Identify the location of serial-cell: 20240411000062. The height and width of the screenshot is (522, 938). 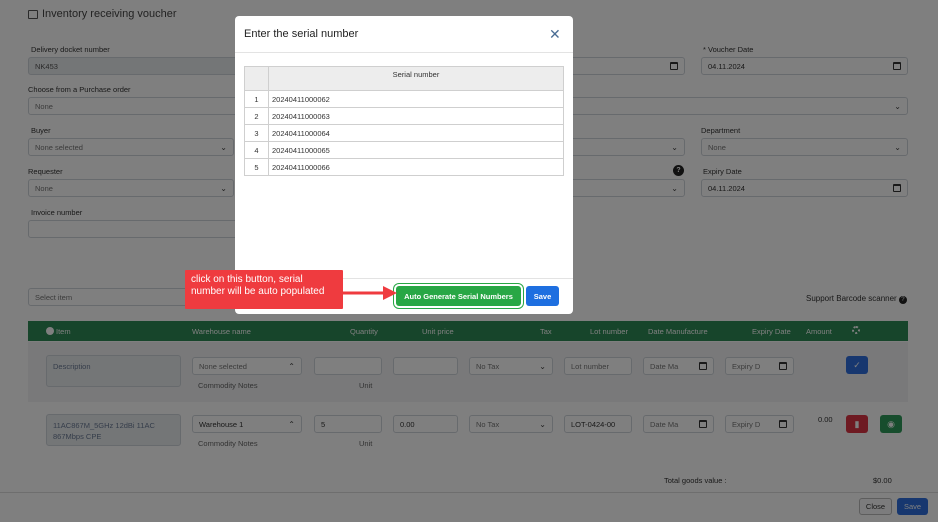
(416, 99).